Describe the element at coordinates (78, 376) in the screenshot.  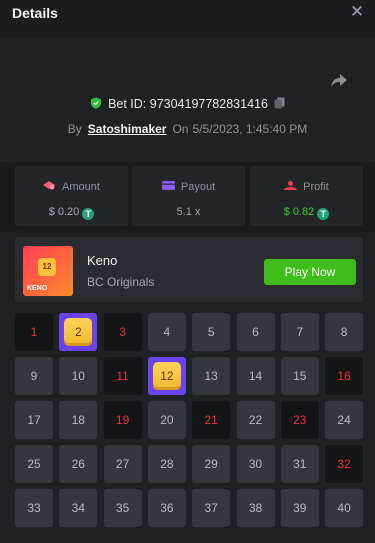
I see `keno-cell: 10` at that location.